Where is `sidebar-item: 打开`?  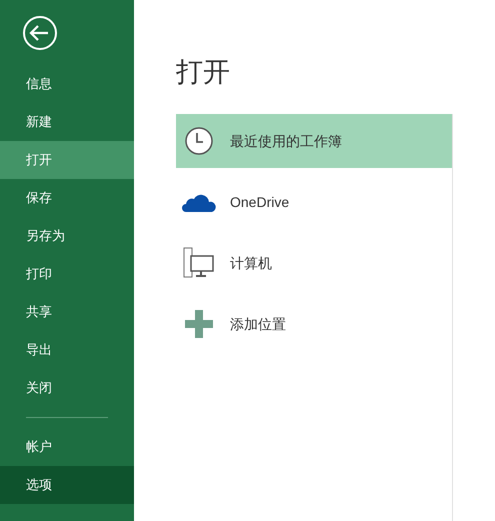
sidebar-item: 打开 is located at coordinates (67, 160).